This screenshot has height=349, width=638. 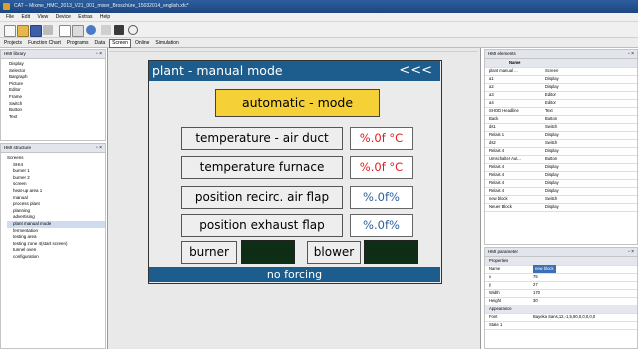 I want to click on tab-function-chart: Function Chart, so click(x=44, y=43).